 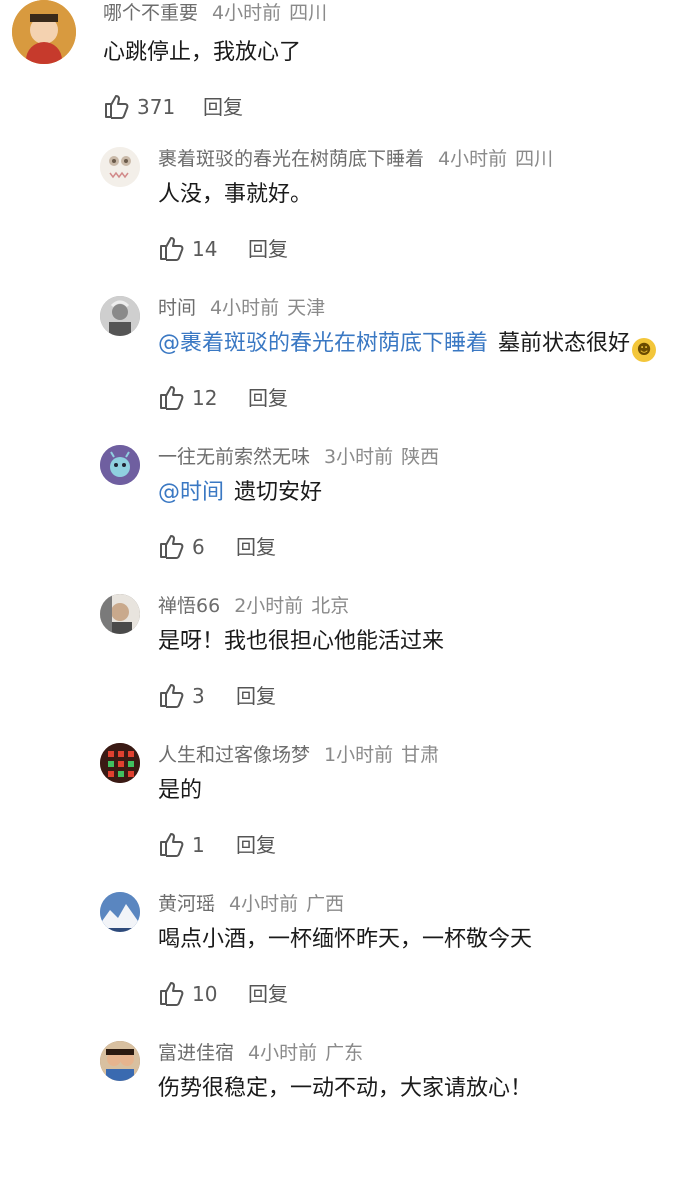 What do you see at coordinates (205, 994) in the screenshot?
I see `like-count: 10` at bounding box center [205, 994].